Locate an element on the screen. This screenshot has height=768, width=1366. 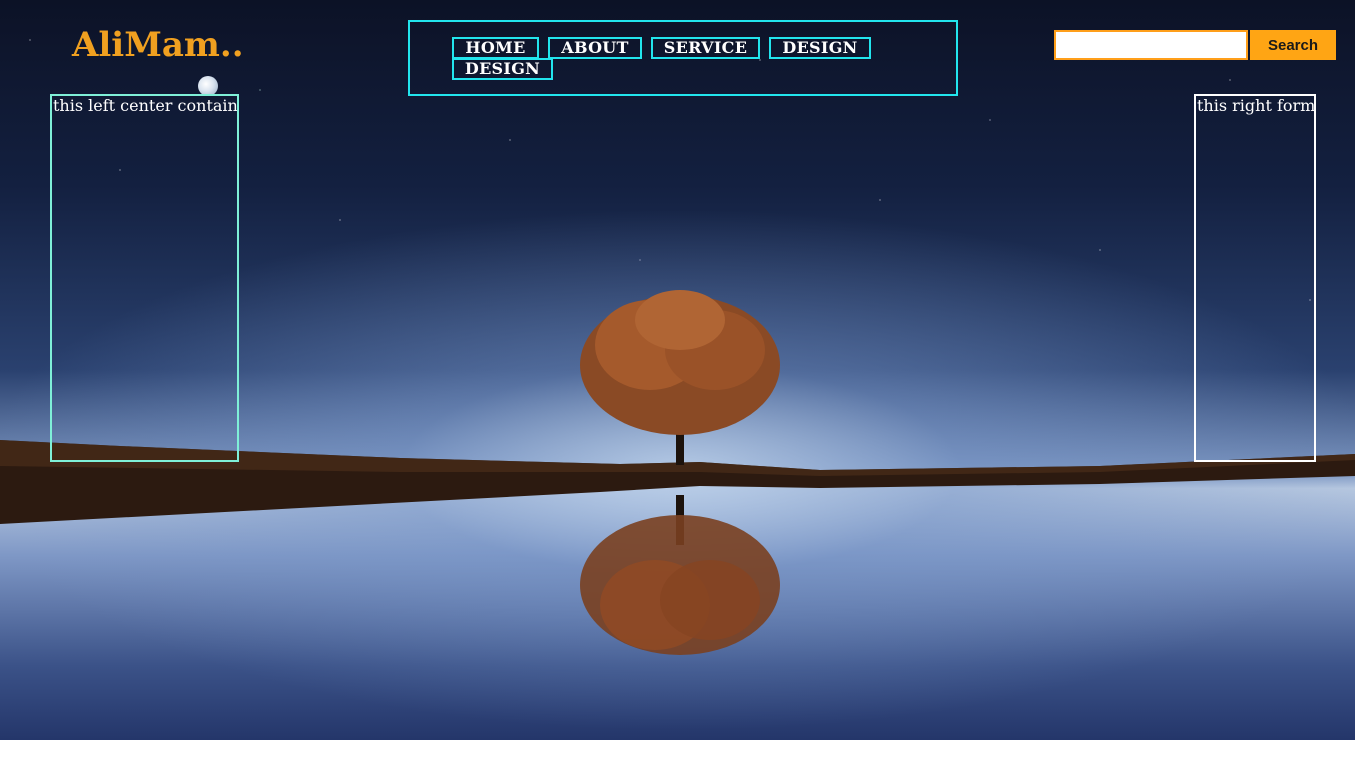
left-panel-text: this left center contain is located at coordinates (145, 105).